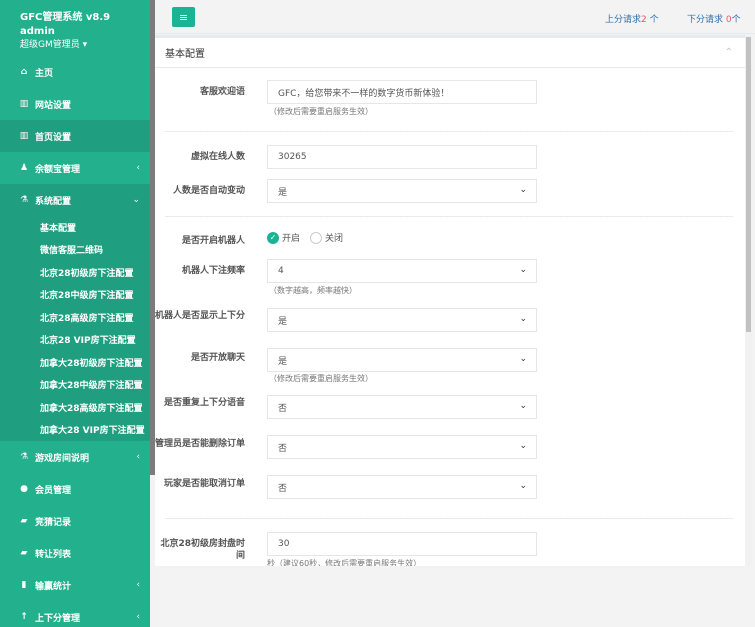 This screenshot has width=755, height=627. What do you see at coordinates (402, 157) in the screenshot?
I see `online-count-input: 30265` at bounding box center [402, 157].